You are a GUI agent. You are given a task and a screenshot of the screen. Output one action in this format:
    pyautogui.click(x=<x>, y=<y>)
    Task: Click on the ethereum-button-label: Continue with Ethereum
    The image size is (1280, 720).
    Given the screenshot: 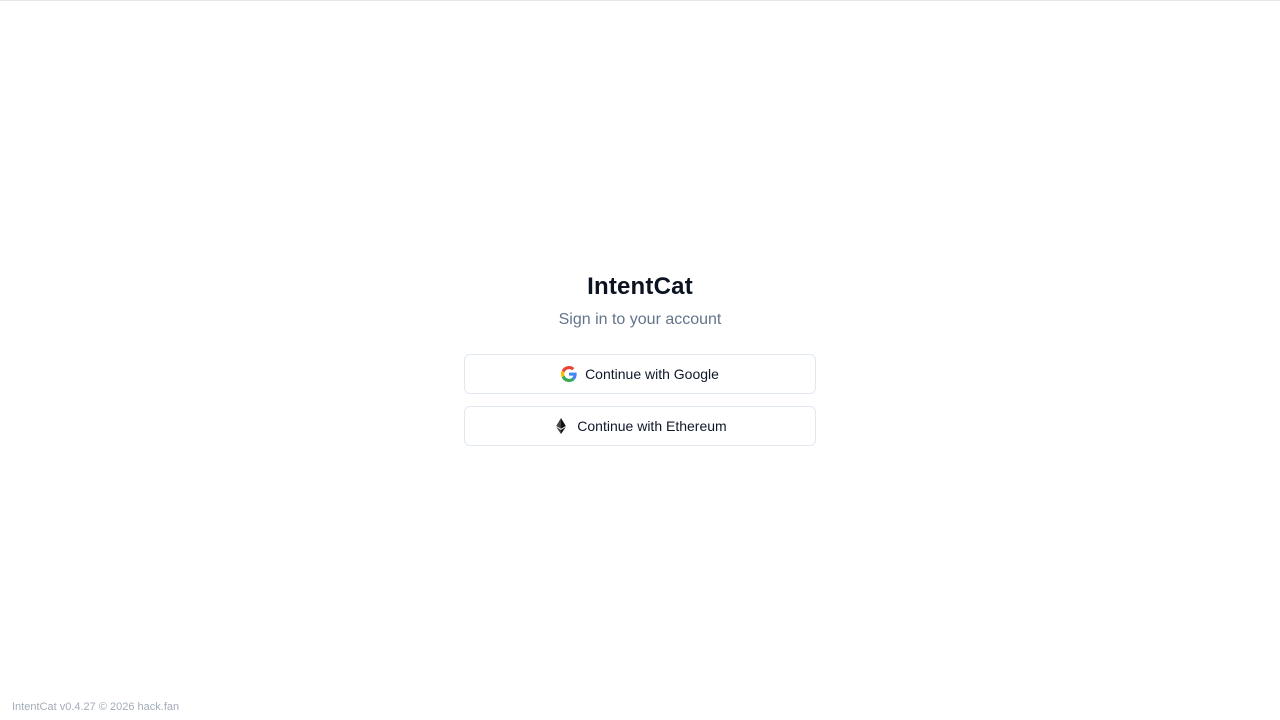 What is the action you would take?
    pyautogui.click(x=652, y=426)
    